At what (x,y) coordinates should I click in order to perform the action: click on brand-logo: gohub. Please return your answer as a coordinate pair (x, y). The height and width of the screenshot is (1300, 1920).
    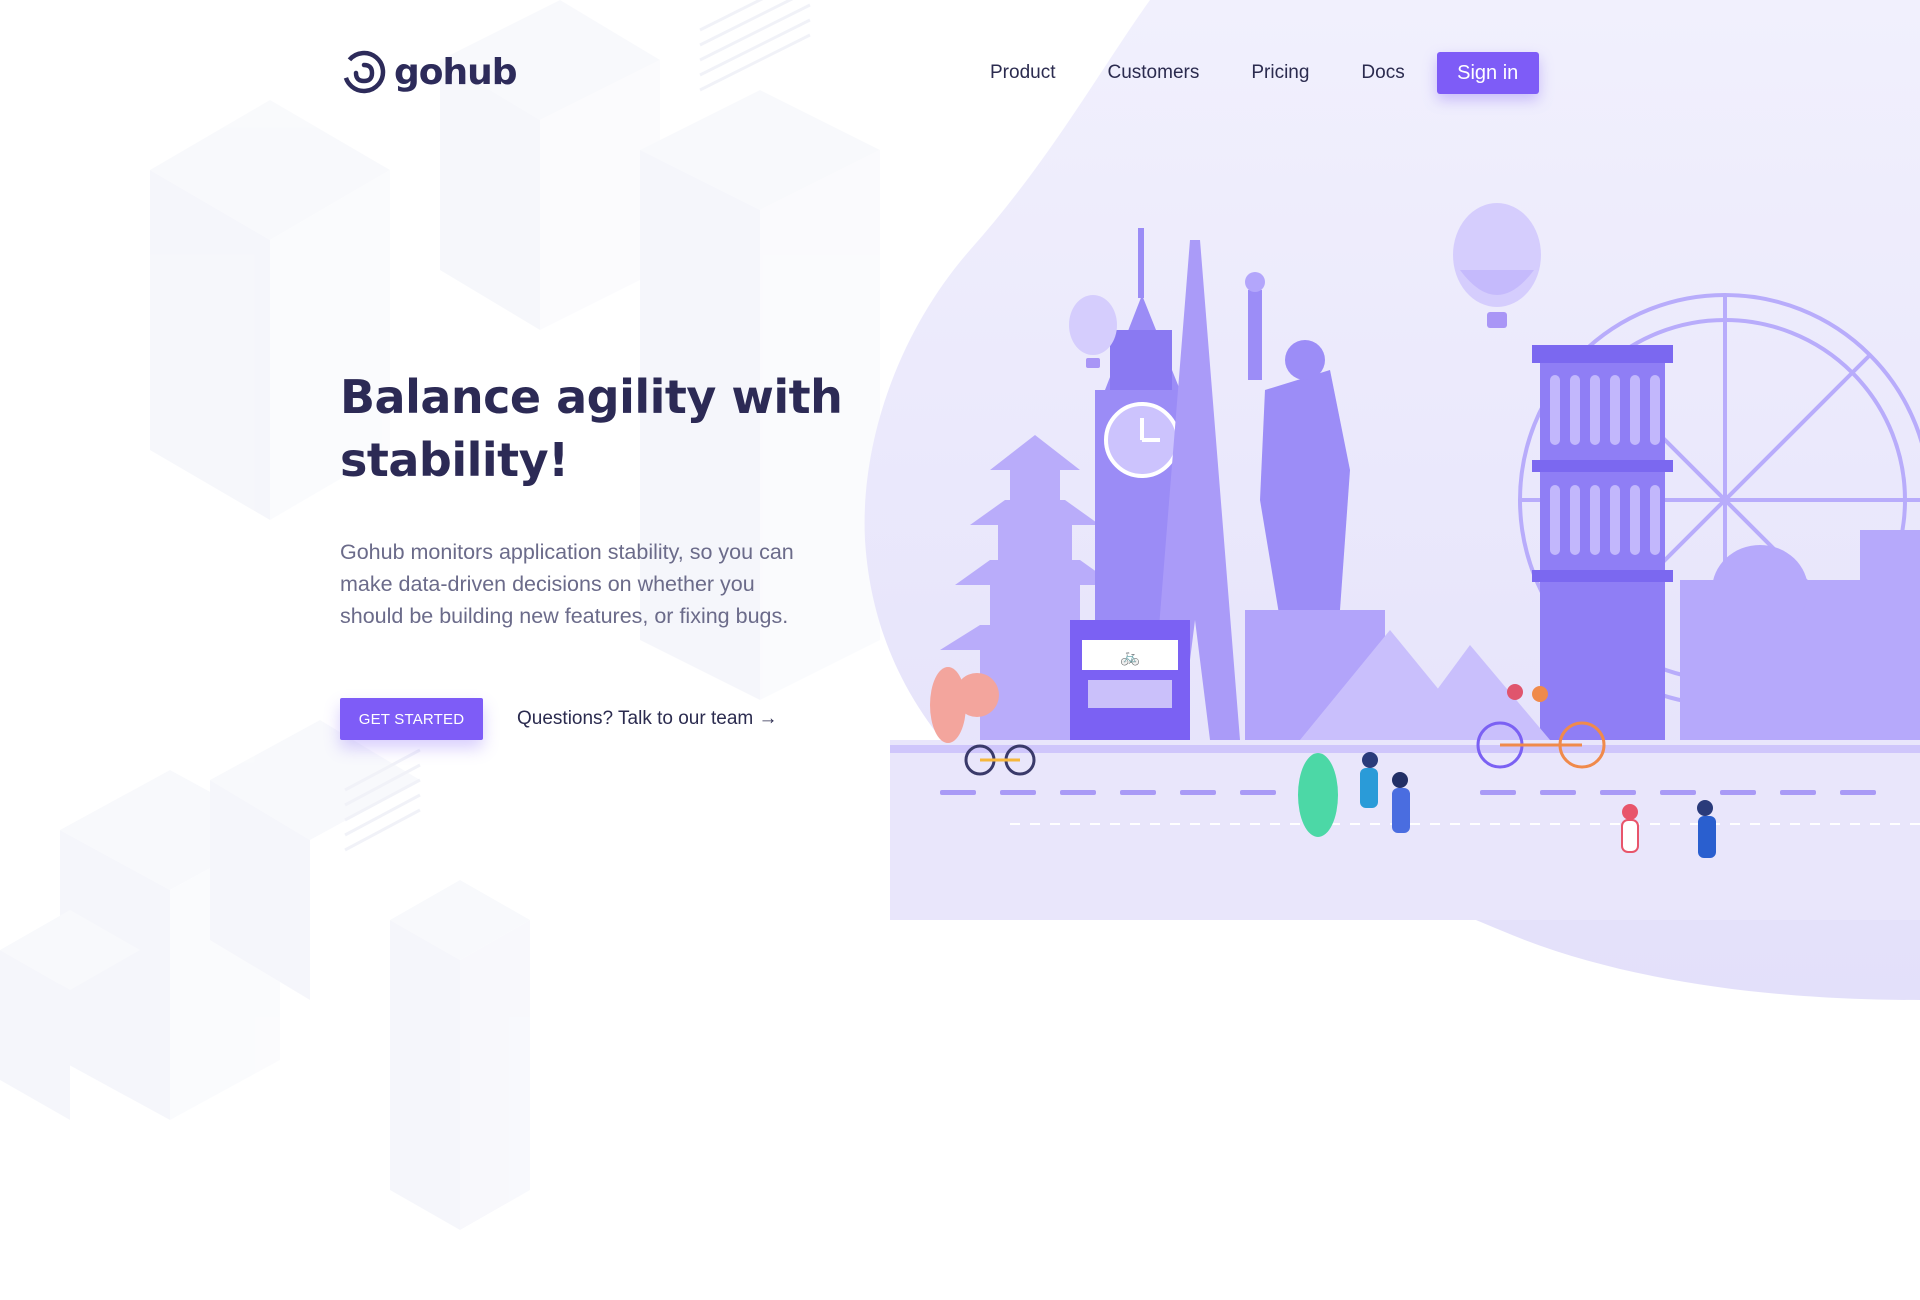
    Looking at the image, I should click on (429, 72).